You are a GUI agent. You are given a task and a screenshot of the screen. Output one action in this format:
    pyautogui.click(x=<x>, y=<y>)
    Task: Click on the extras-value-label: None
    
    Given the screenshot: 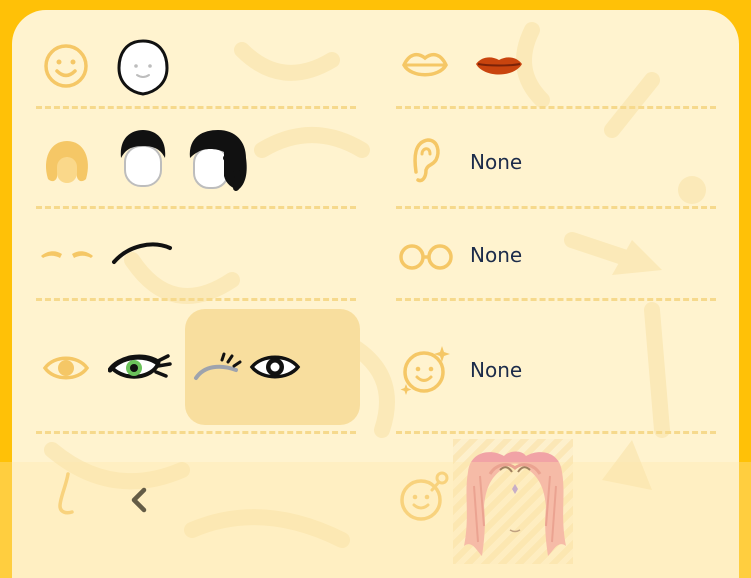 What is the action you would take?
    pyautogui.click(x=496, y=370)
    